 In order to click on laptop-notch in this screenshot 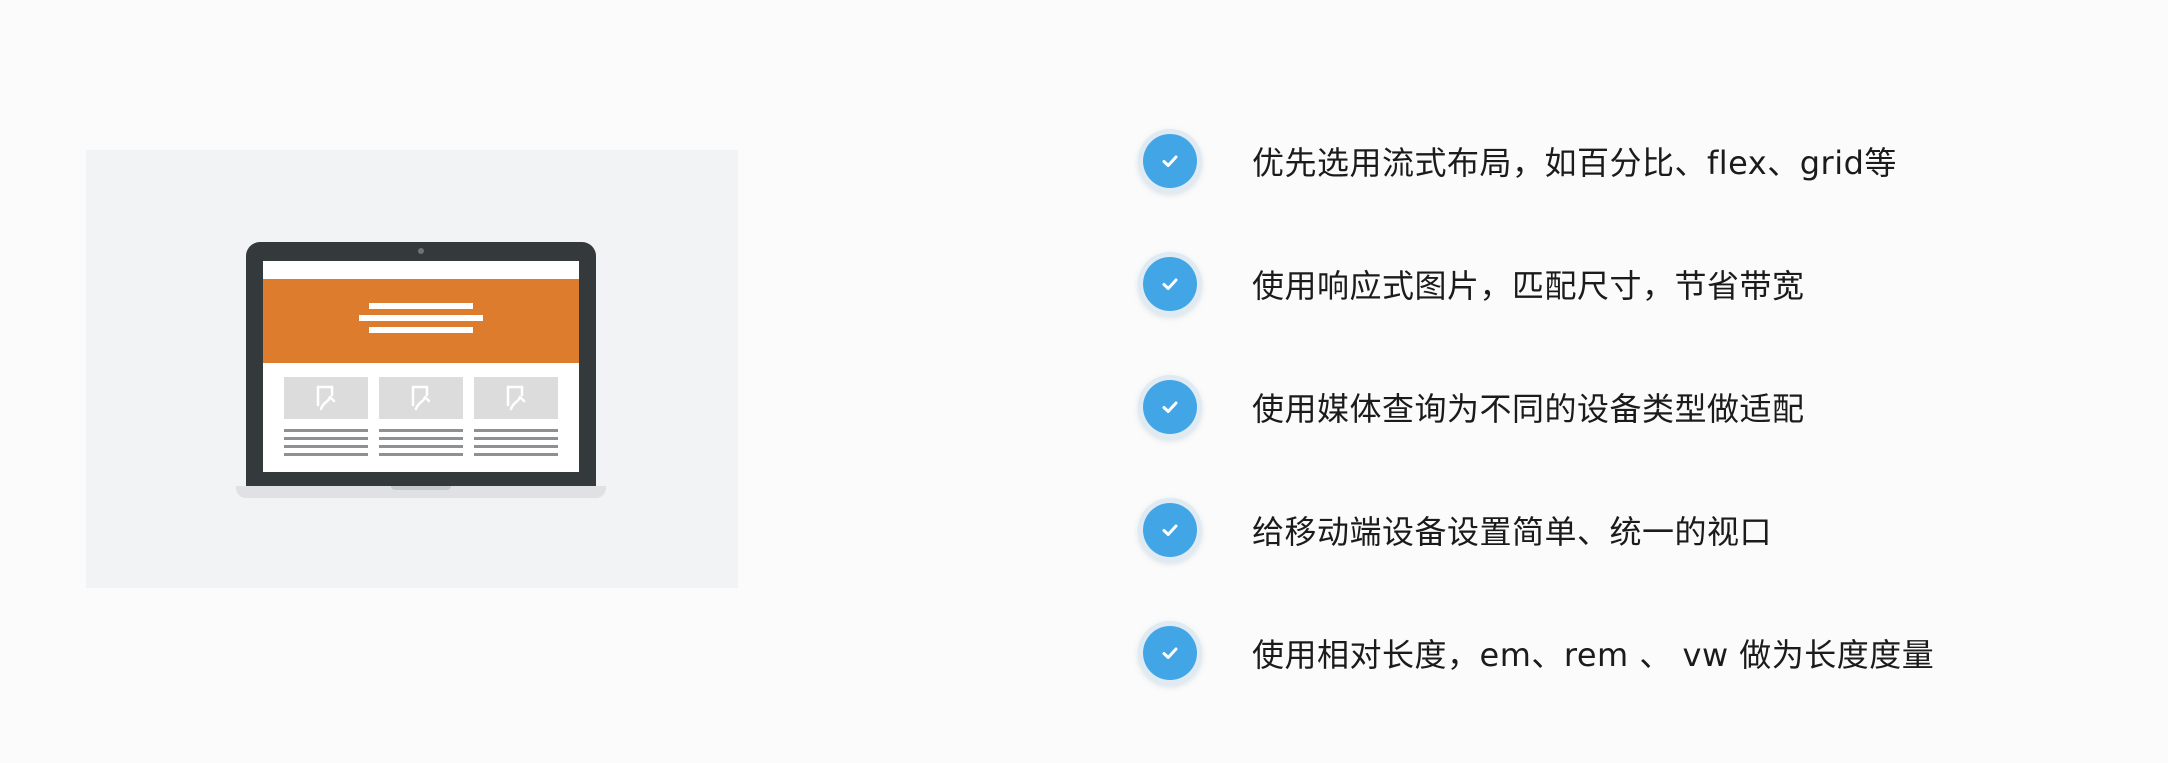, I will do `click(421, 488)`.